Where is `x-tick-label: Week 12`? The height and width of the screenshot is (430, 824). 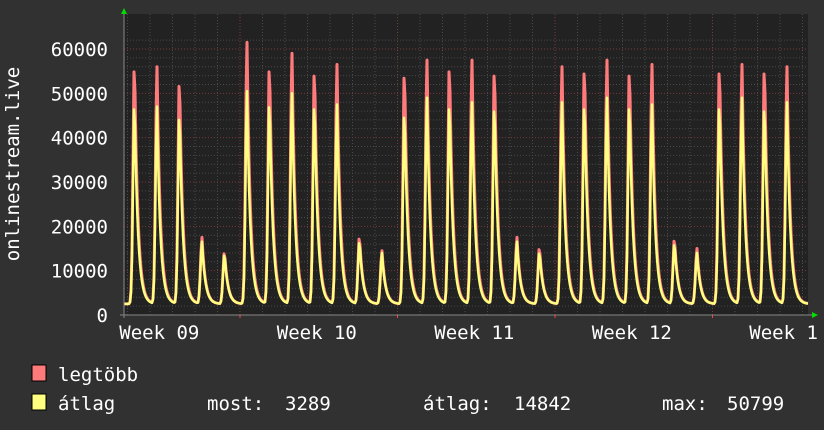
x-tick-label: Week 12 is located at coordinates (632, 333).